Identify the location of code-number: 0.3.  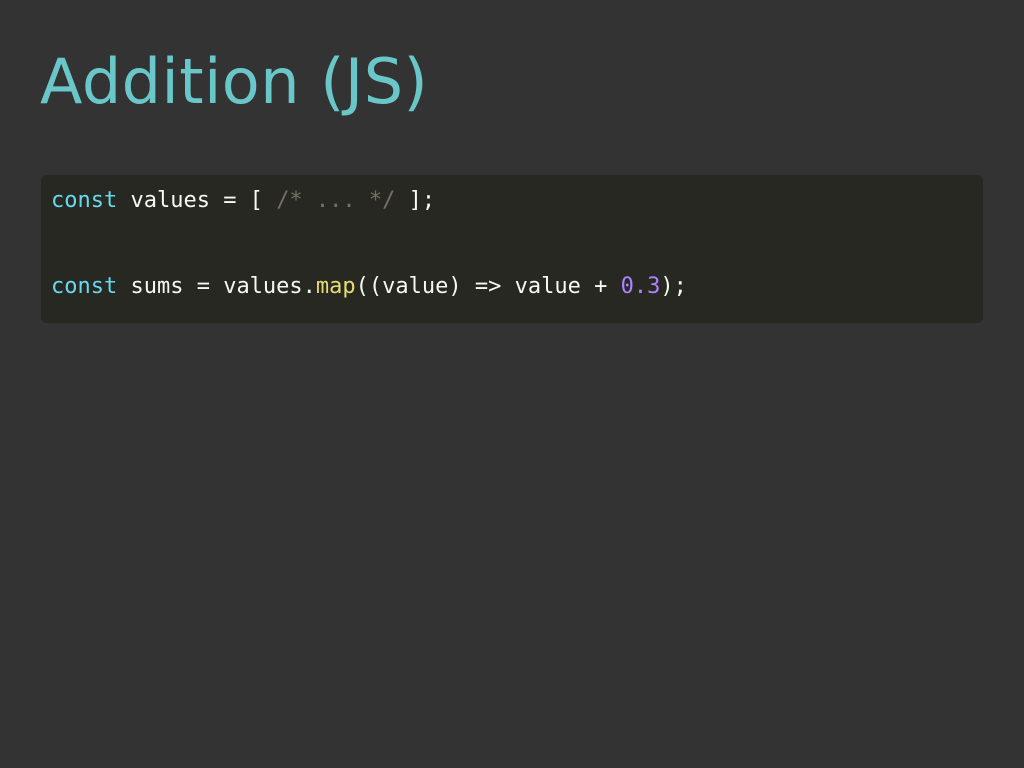
(640, 286).